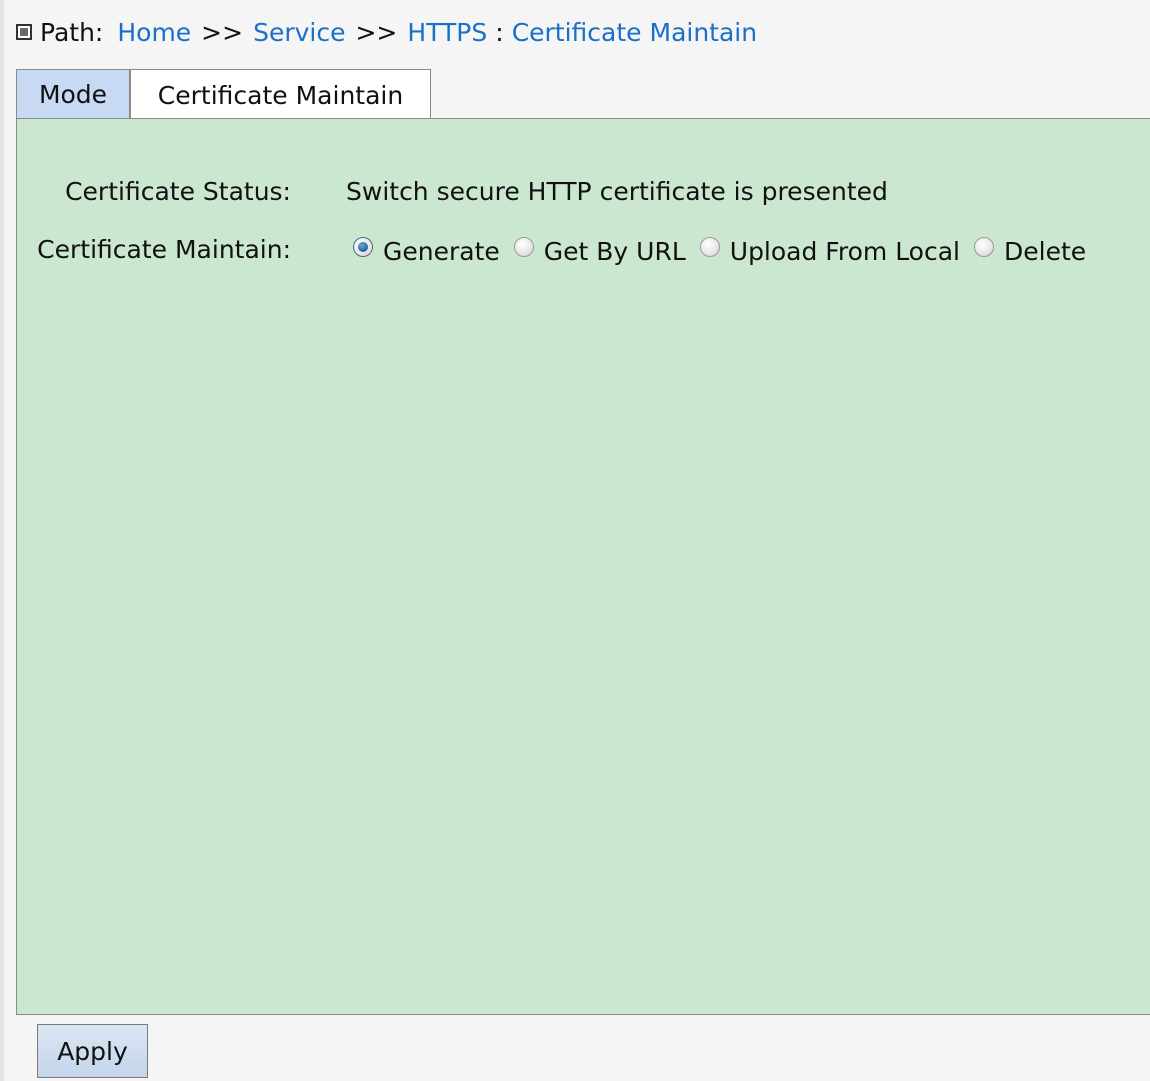  Describe the element at coordinates (1045, 251) in the screenshot. I see `radio-delete-label: Delete` at that location.